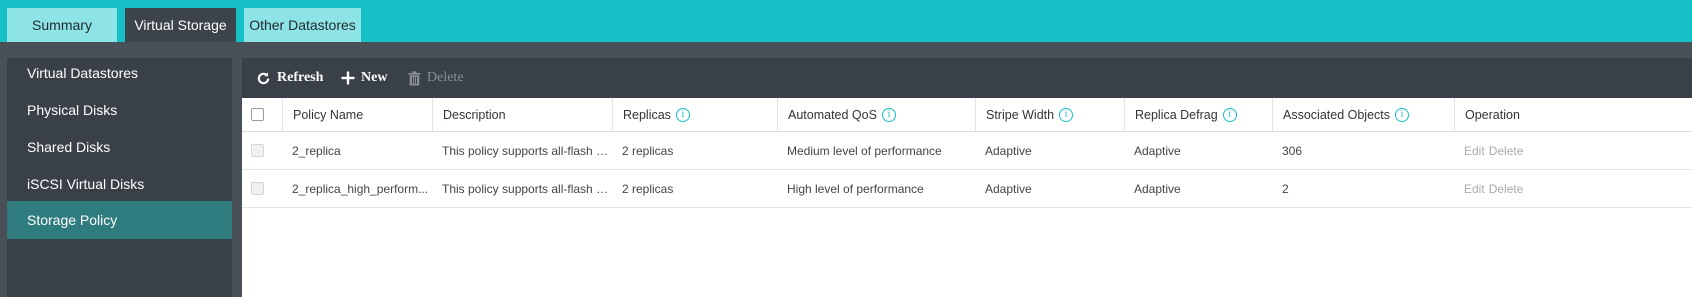  I want to click on column-header-label: Policy Name, so click(328, 114).